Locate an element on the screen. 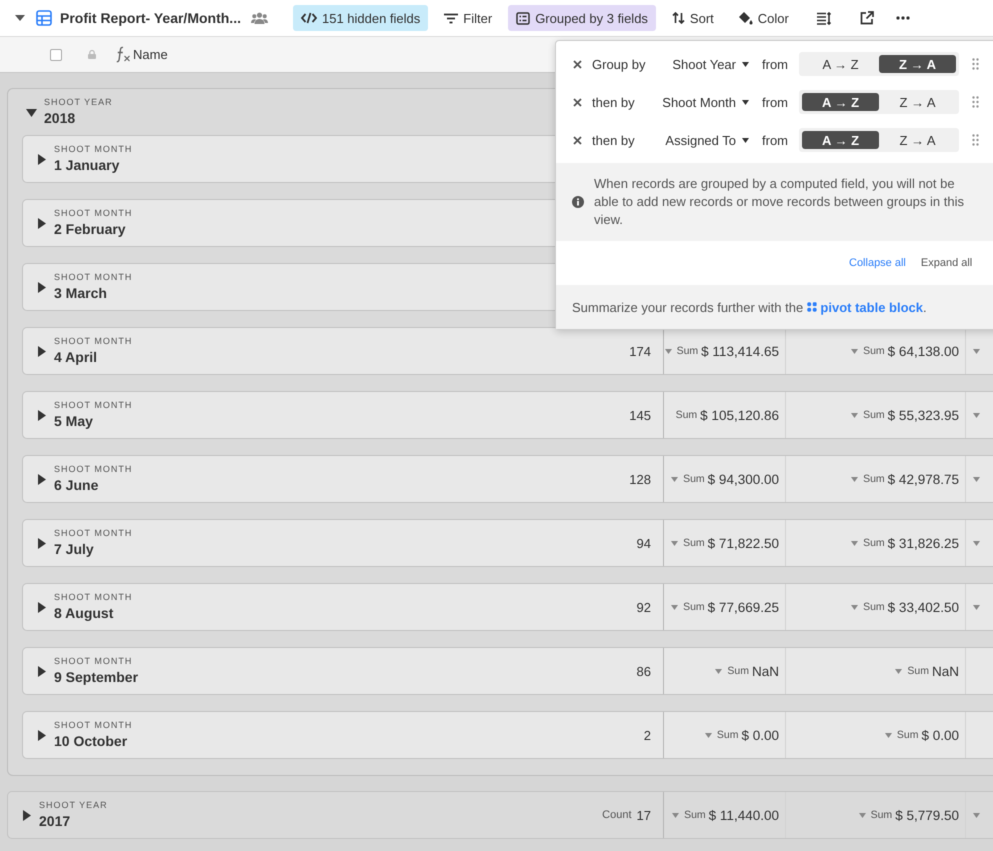  group-row: SHOOT MONTH 10 October 2 Sum $ 0.00 Sum $ 0.00 is located at coordinates (507, 735).